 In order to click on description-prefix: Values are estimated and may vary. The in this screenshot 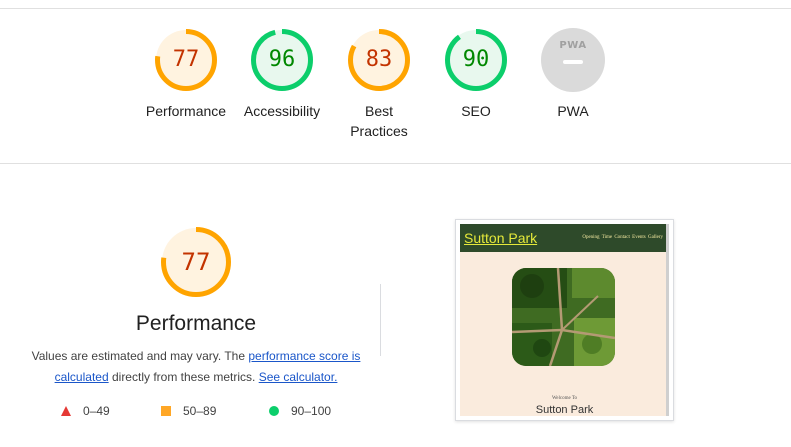, I will do `click(140, 356)`.